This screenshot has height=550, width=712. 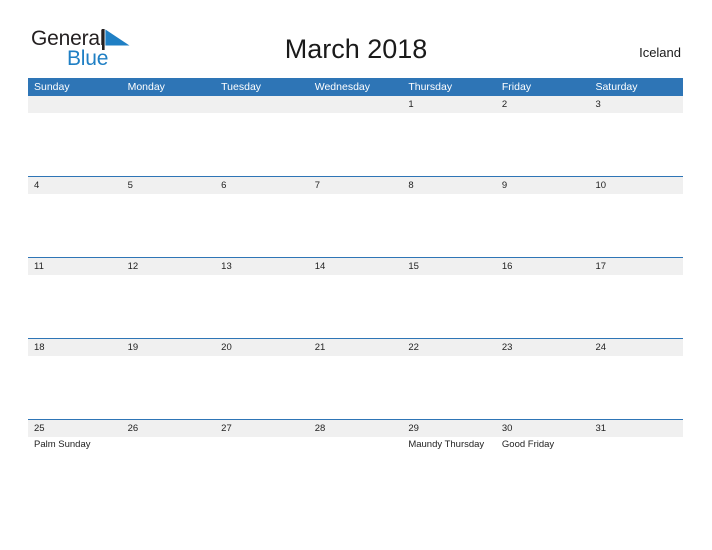 I want to click on day-number: 31, so click(x=636, y=428).